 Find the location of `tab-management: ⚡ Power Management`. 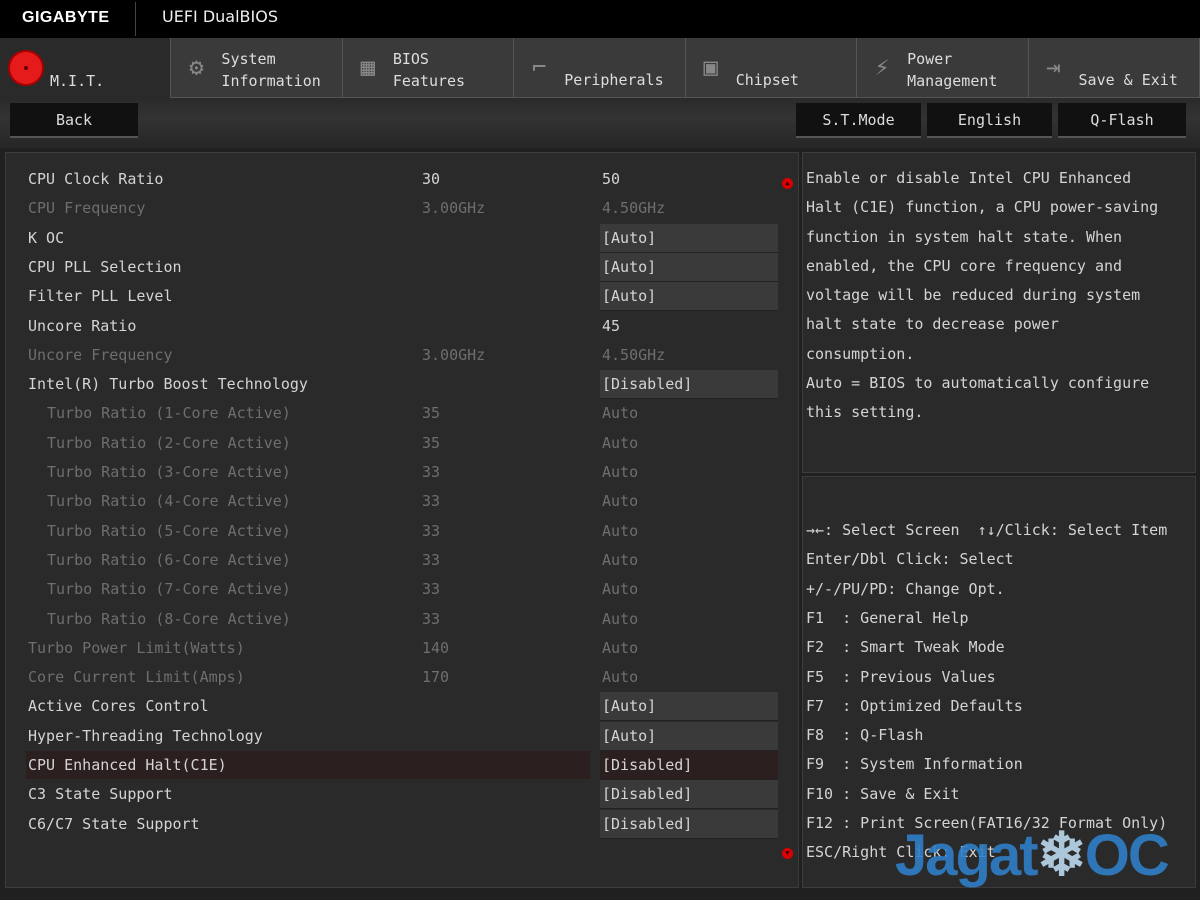

tab-management: ⚡ Power Management is located at coordinates (943, 68).